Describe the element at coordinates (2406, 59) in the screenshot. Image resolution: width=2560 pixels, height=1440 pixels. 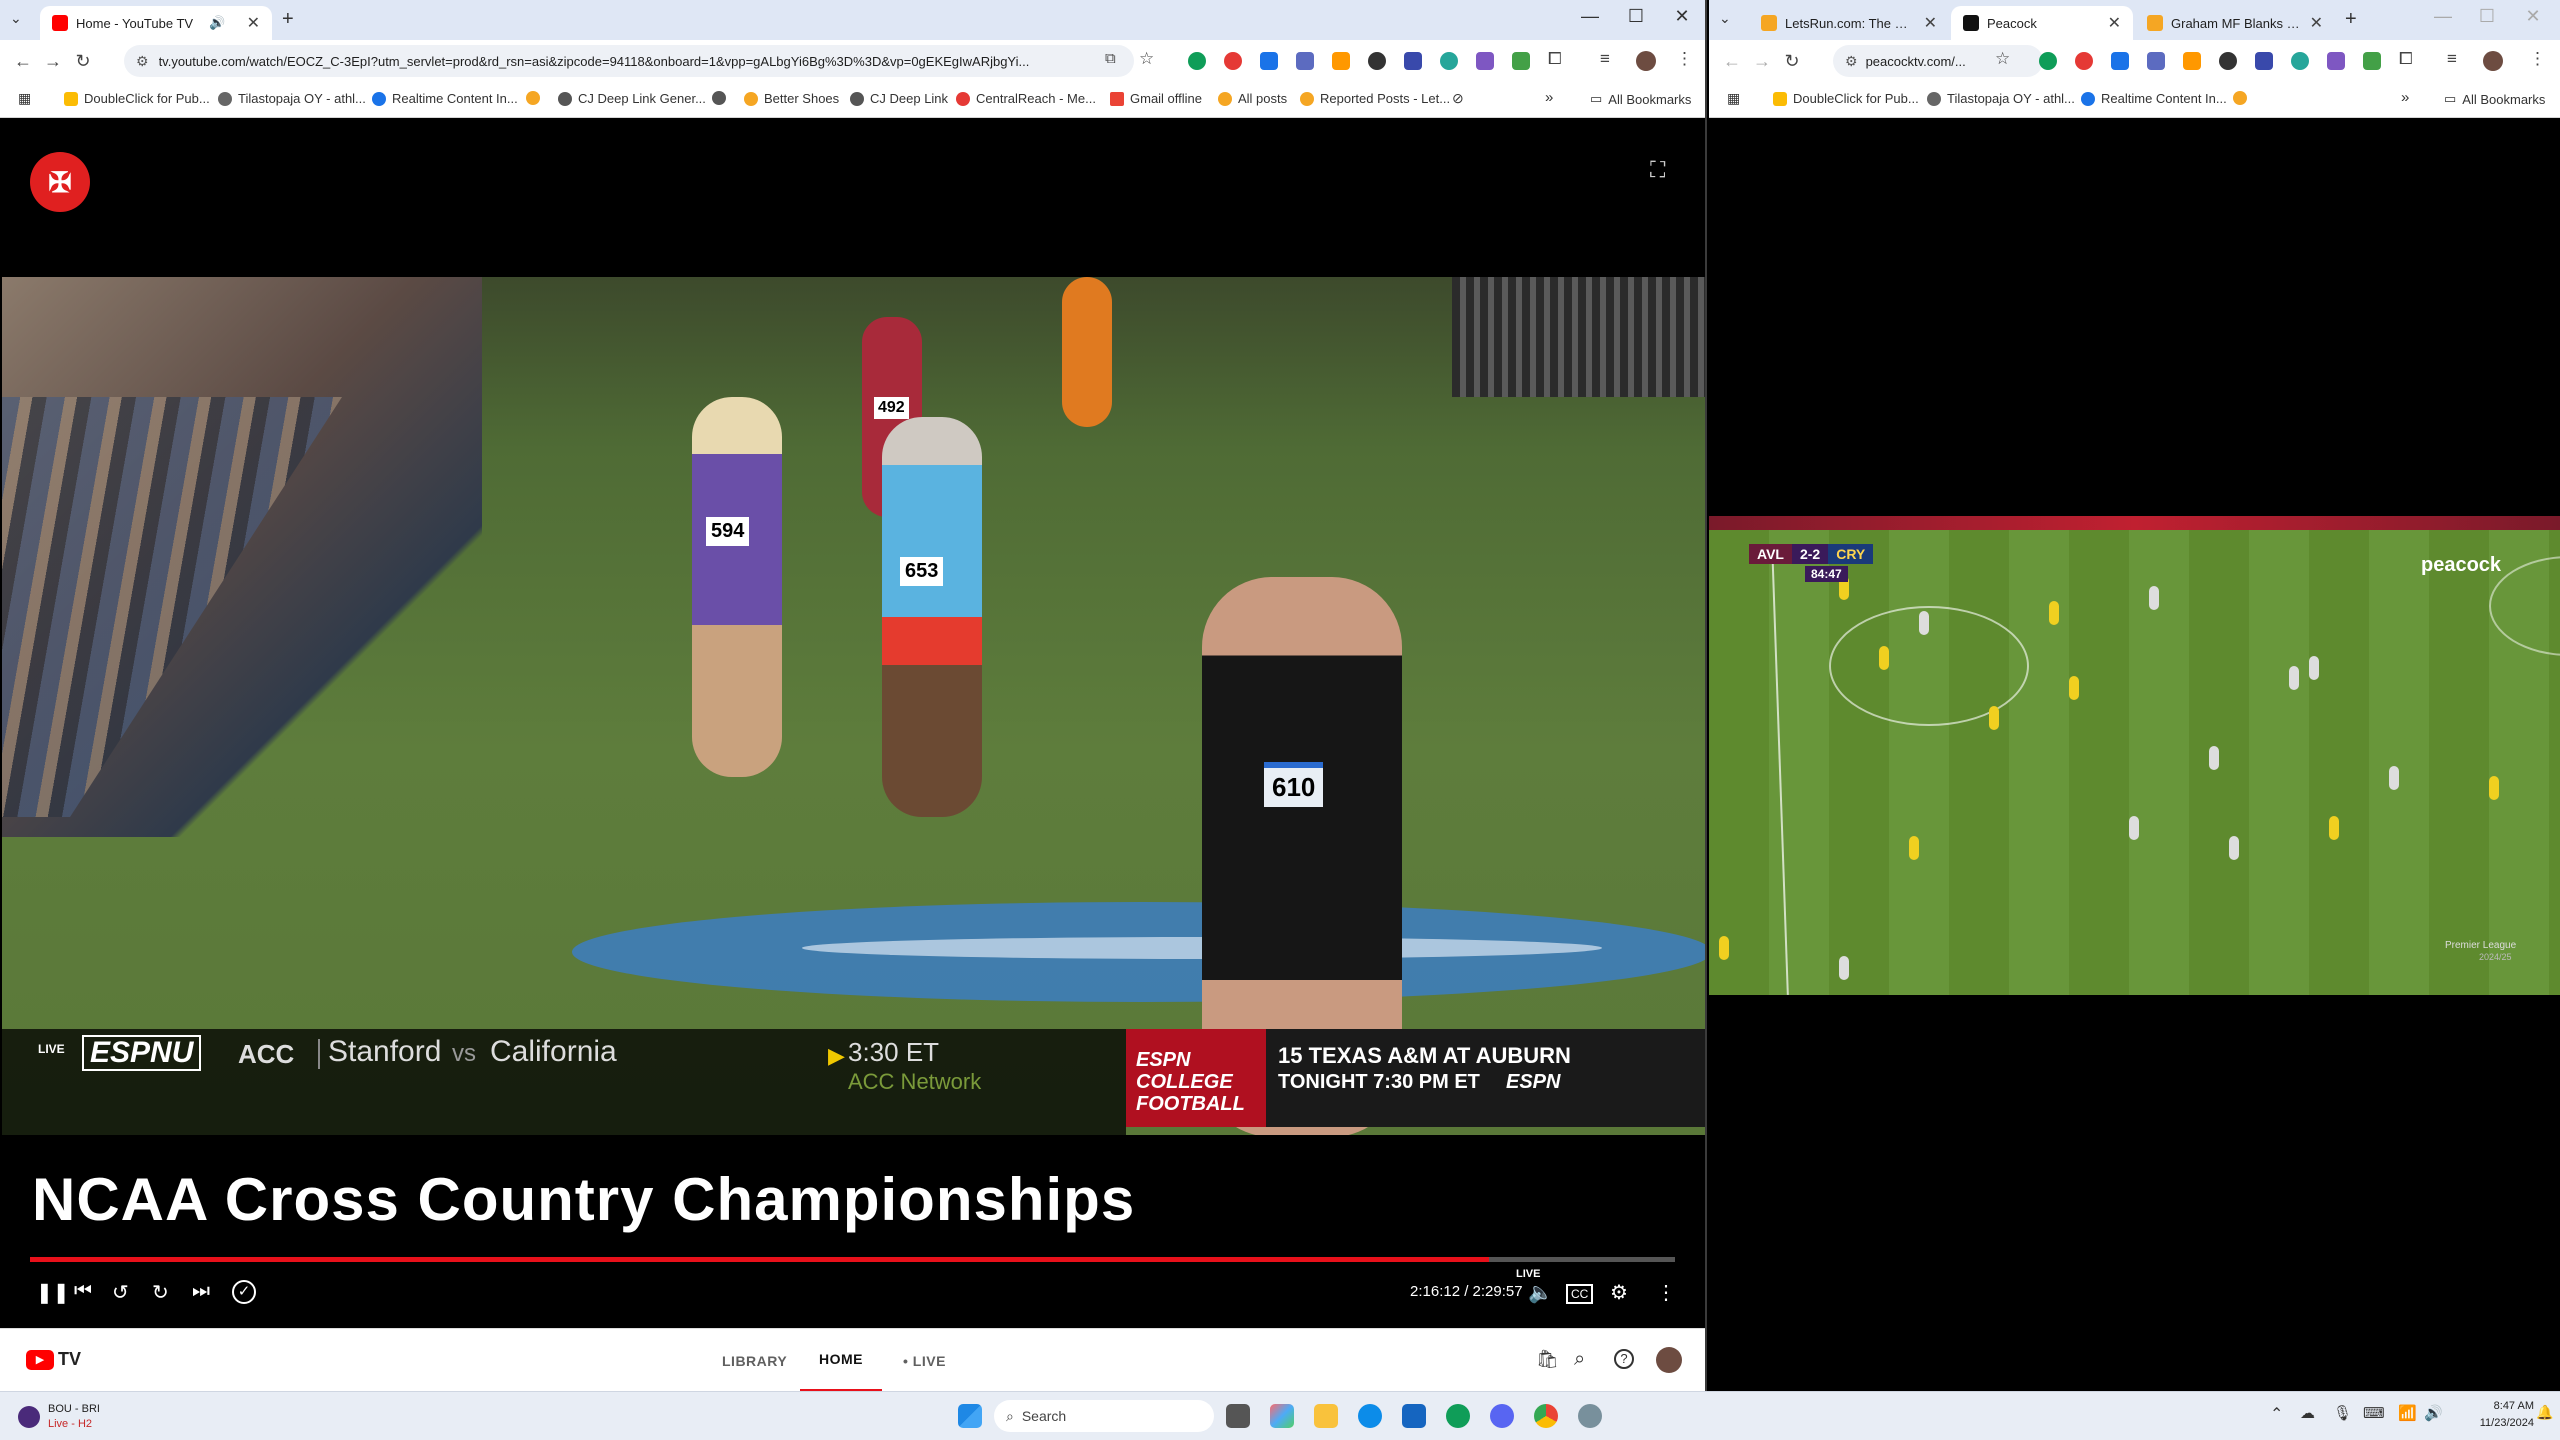
I see `extensions-puzzle-icon: ⧠` at that location.